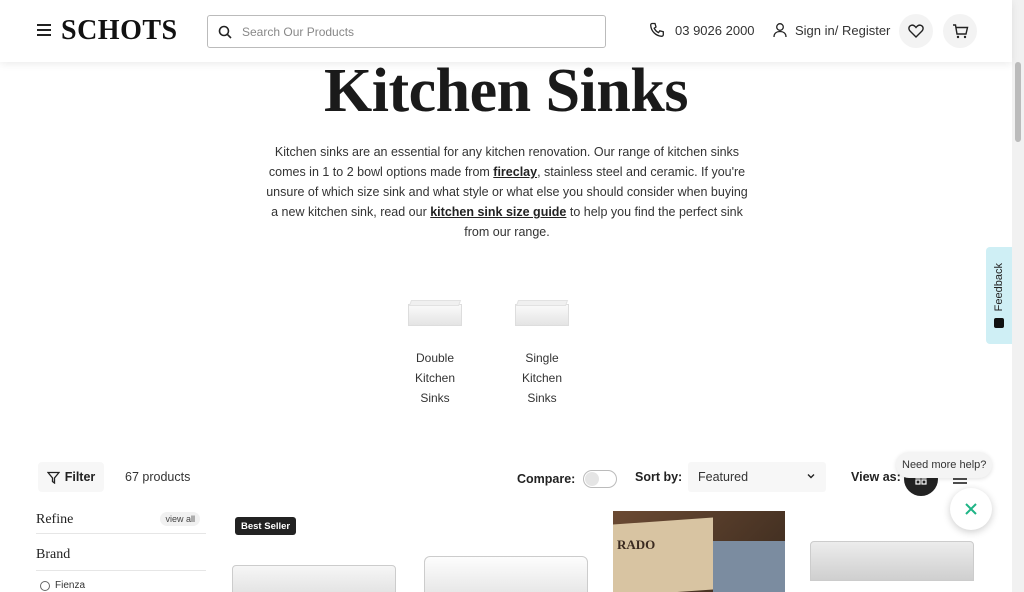 This screenshot has width=1024, height=592. I want to click on brand-heading: Brand, so click(121, 559).